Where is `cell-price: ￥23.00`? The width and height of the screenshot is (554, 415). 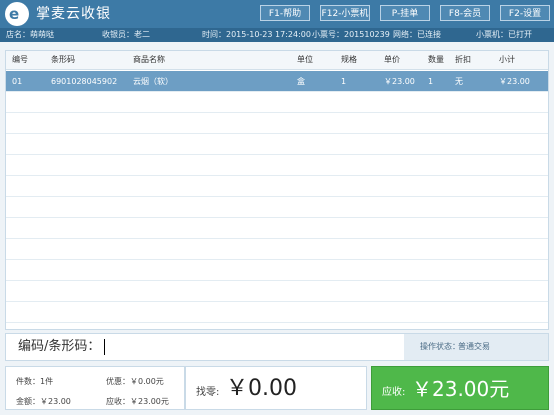
cell-price: ￥23.00 is located at coordinates (399, 81).